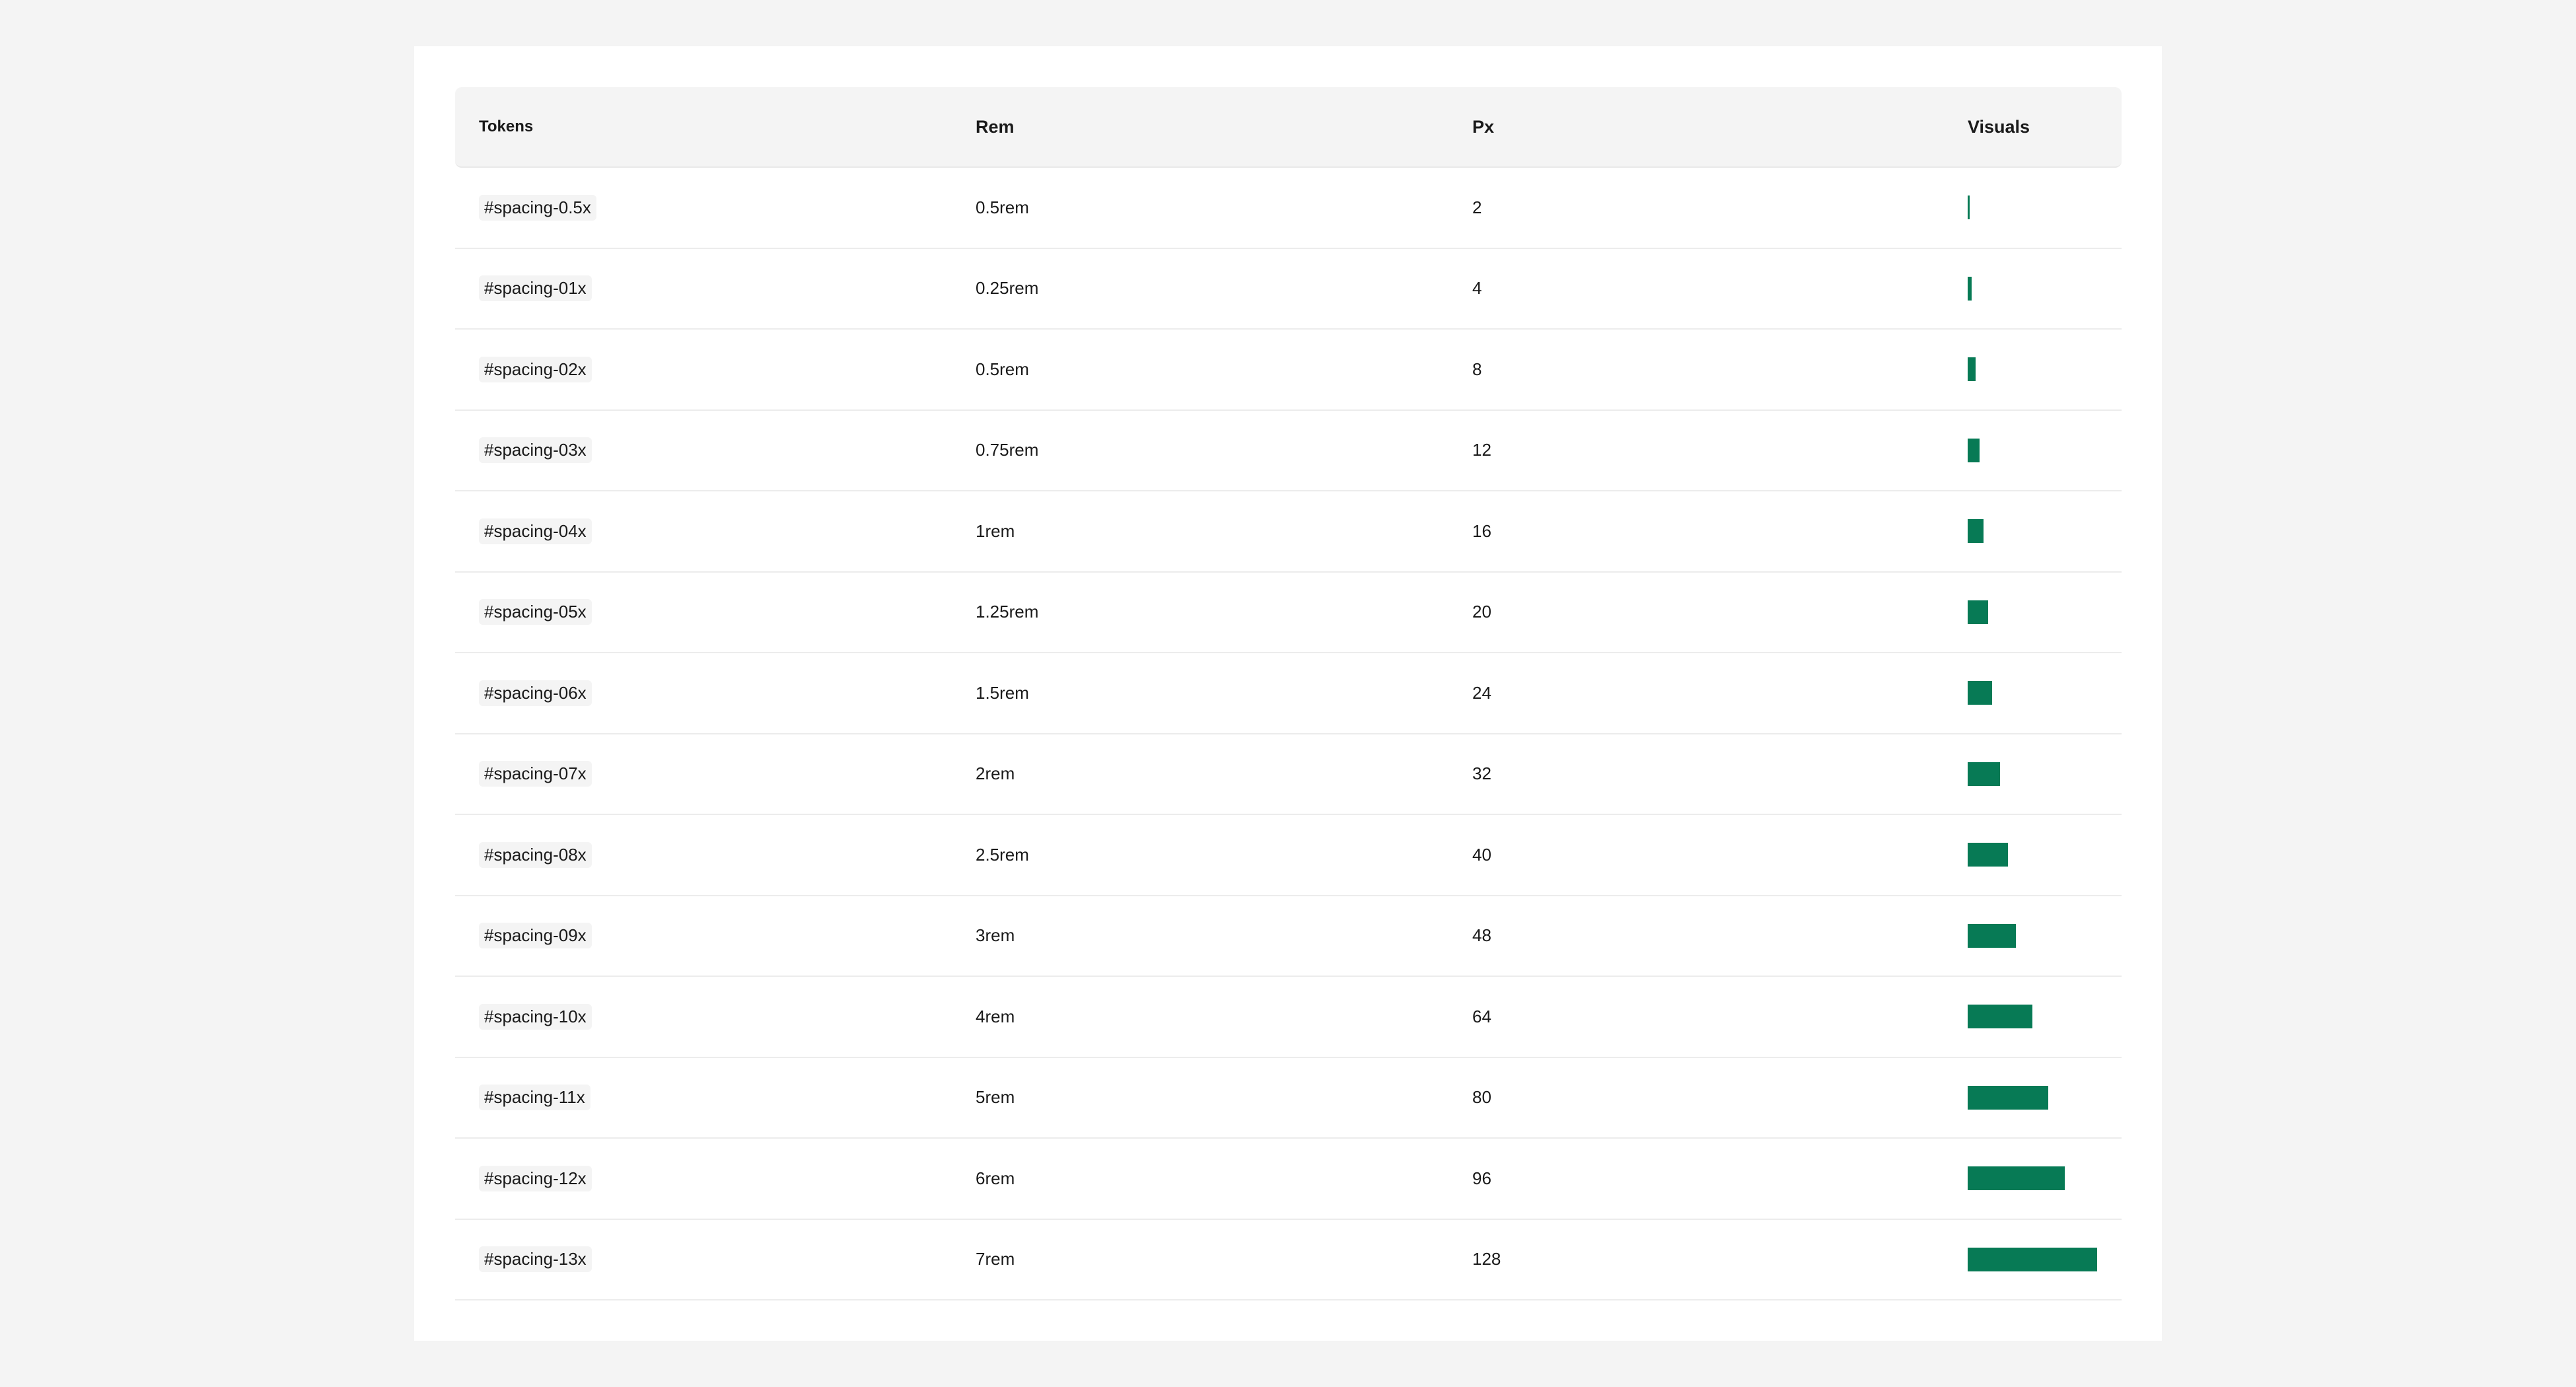 This screenshot has height=1387, width=2576. I want to click on px-value: 2, so click(1477, 207).